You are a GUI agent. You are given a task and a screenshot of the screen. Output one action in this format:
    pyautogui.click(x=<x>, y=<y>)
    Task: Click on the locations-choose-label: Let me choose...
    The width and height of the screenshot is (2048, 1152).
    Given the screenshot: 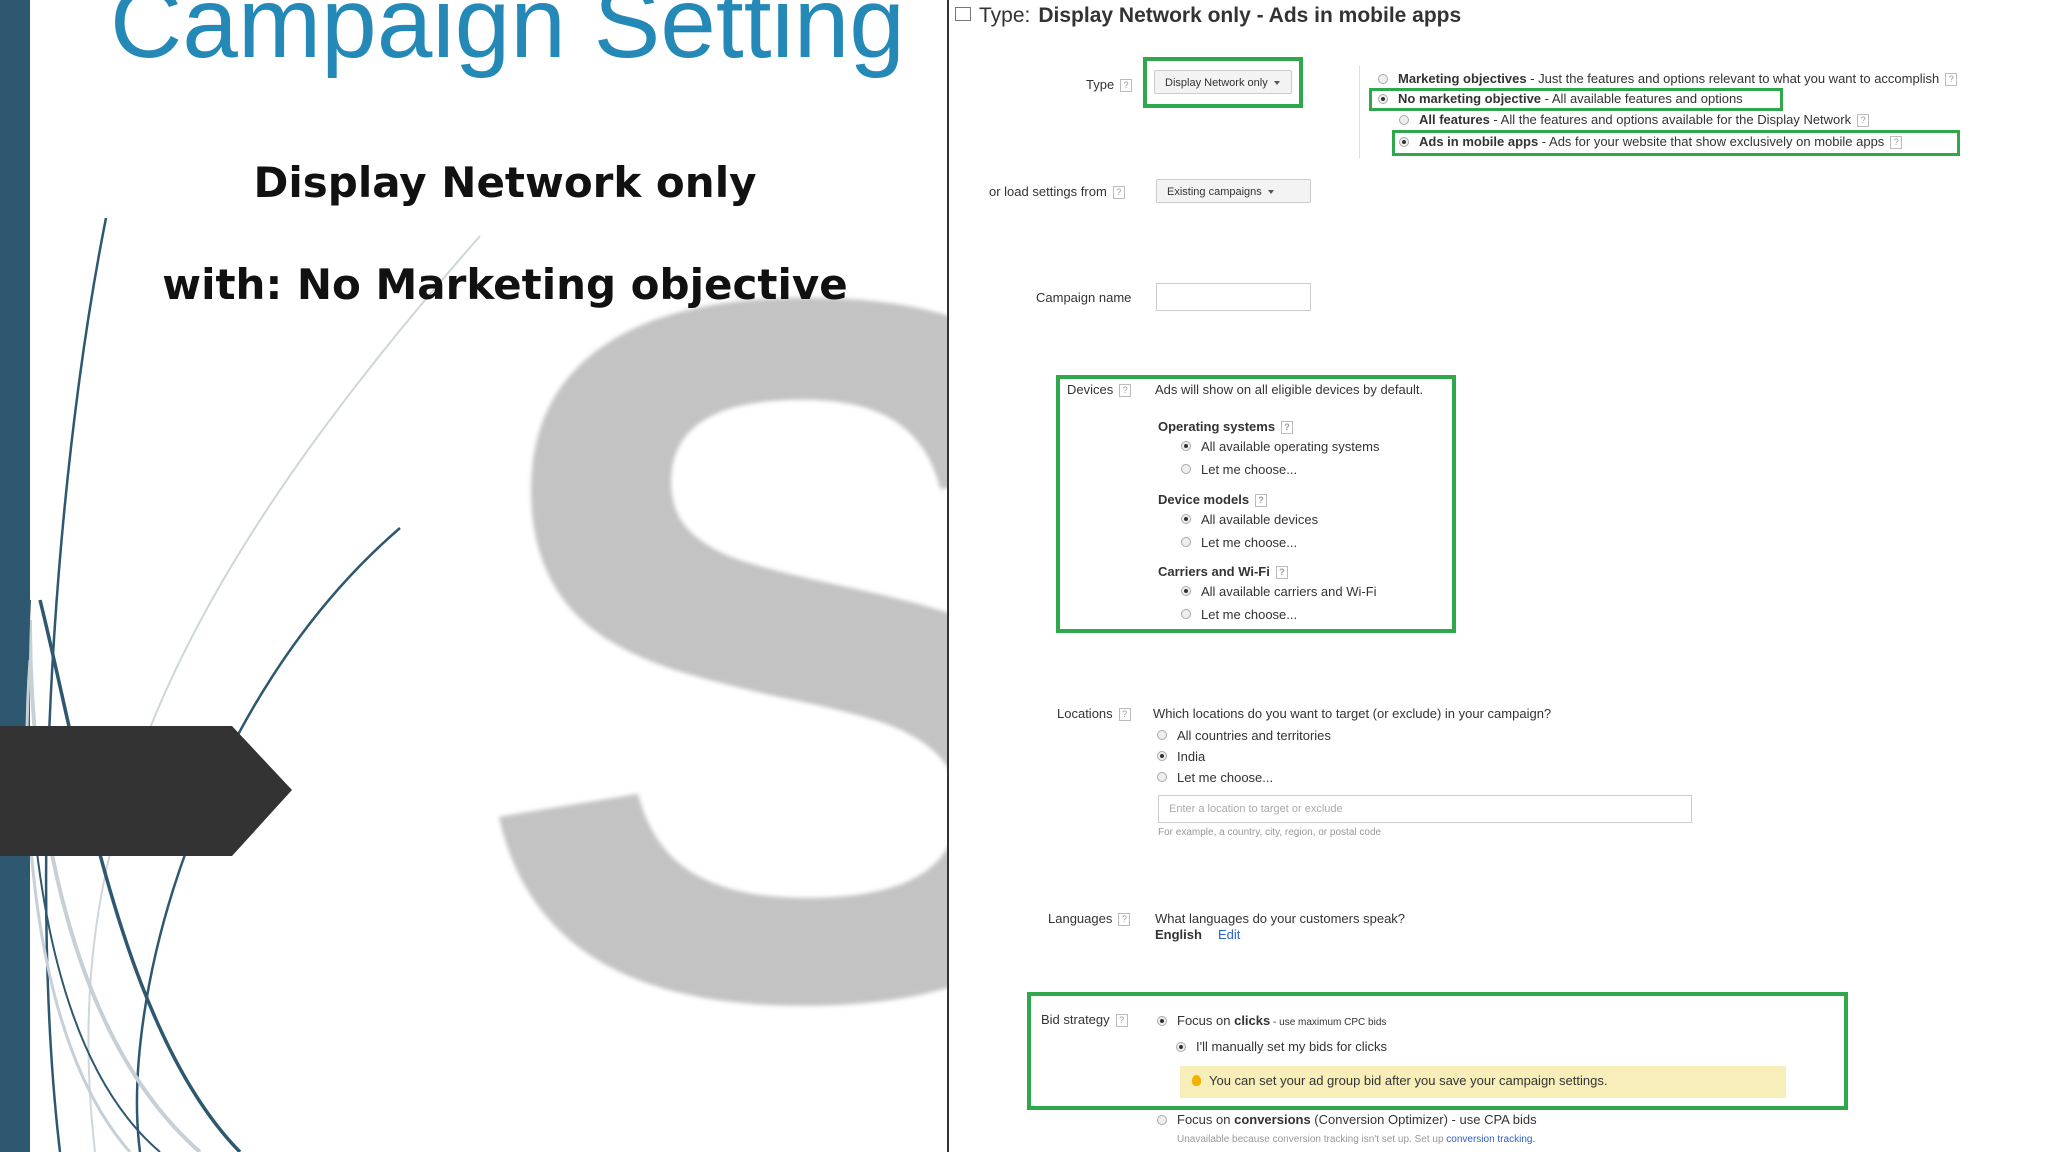 What is the action you would take?
    pyautogui.click(x=1225, y=777)
    